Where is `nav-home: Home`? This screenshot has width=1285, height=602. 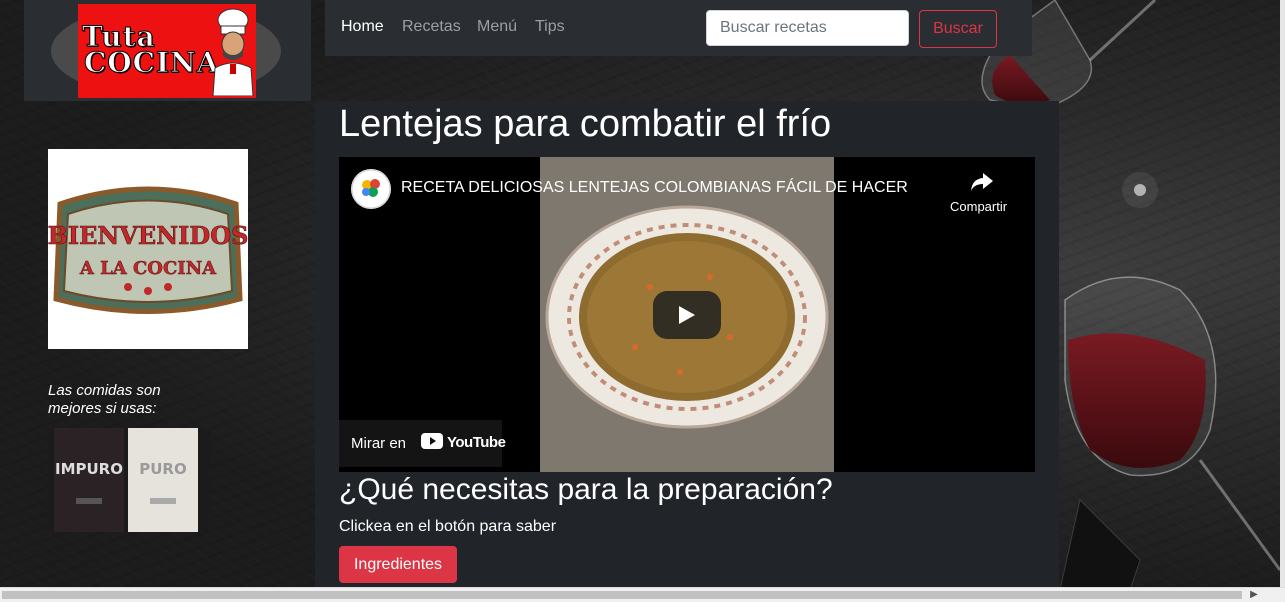 nav-home: Home is located at coordinates (362, 27).